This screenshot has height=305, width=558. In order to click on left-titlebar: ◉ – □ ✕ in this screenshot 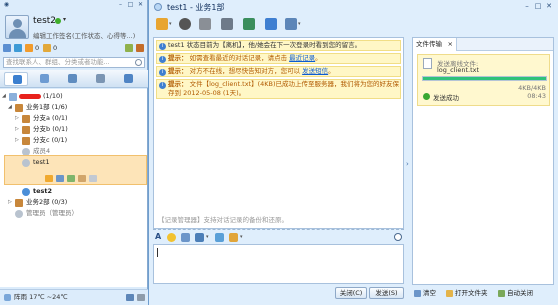, I will do `click(73, 5)`.